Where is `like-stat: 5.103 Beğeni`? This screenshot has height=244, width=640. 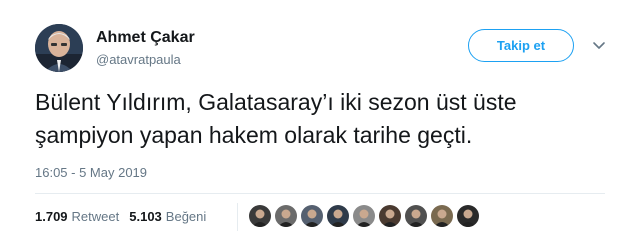
like-stat: 5.103 Beğeni is located at coordinates (167, 216).